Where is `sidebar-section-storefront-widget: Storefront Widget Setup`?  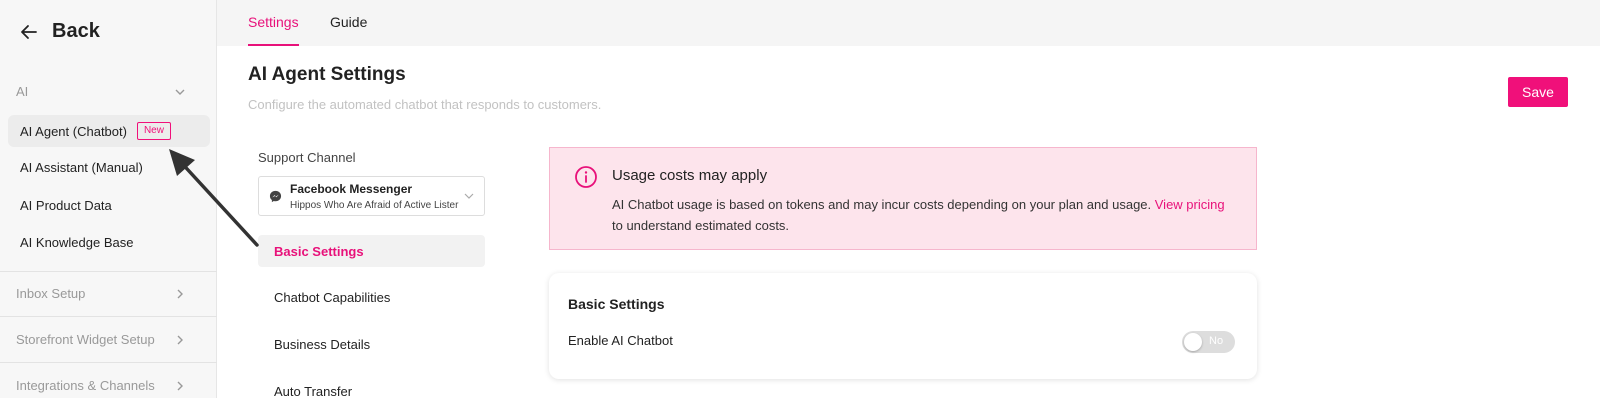
sidebar-section-storefront-widget: Storefront Widget Setup is located at coordinates (101, 339).